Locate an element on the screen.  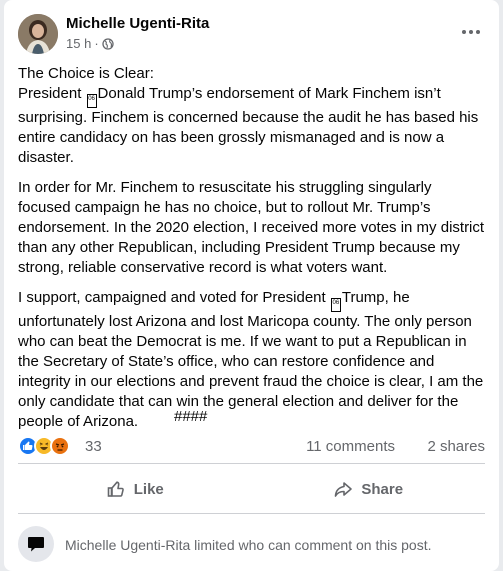
comments-count: 11 comments is located at coordinates (350, 446).